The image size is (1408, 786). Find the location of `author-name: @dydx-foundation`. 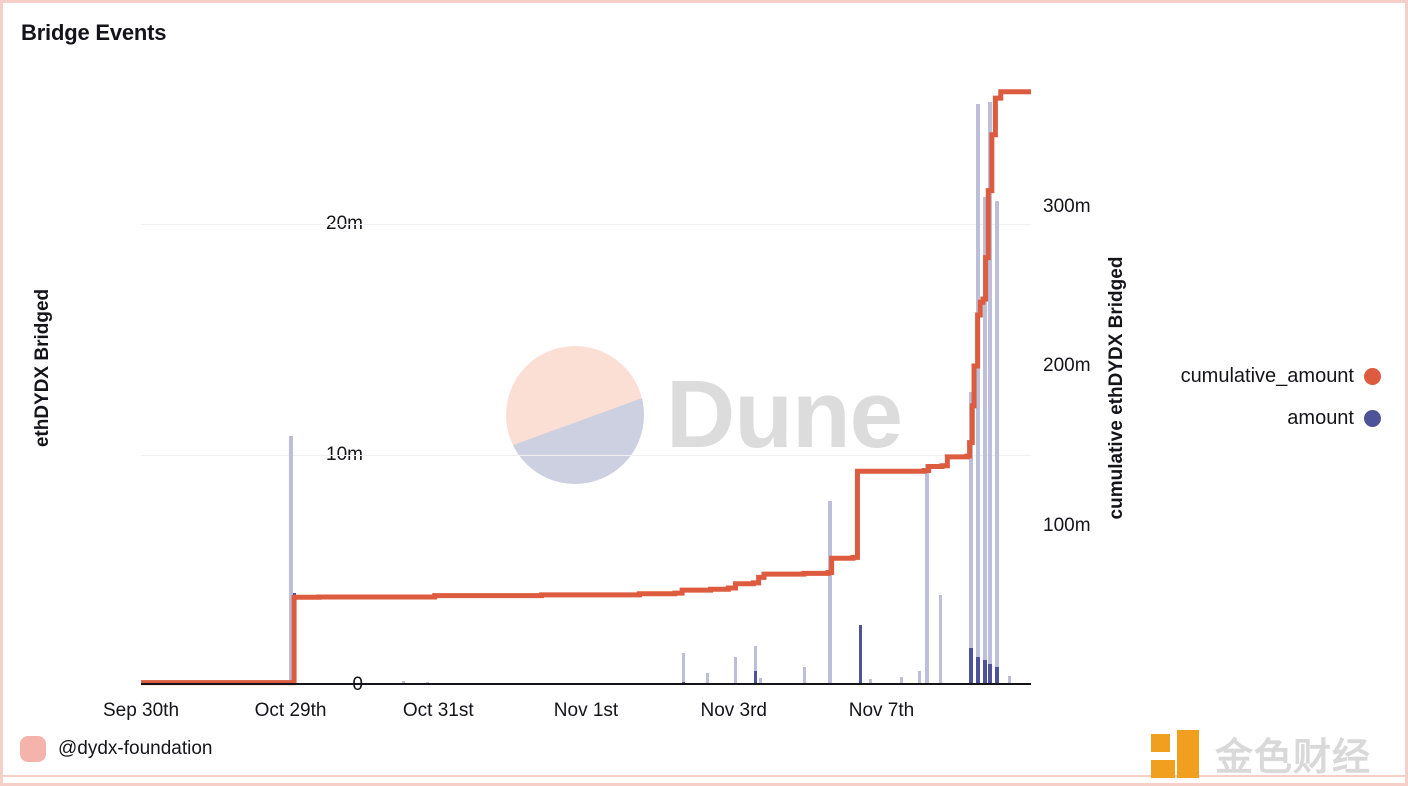

author-name: @dydx-foundation is located at coordinates (135, 748).